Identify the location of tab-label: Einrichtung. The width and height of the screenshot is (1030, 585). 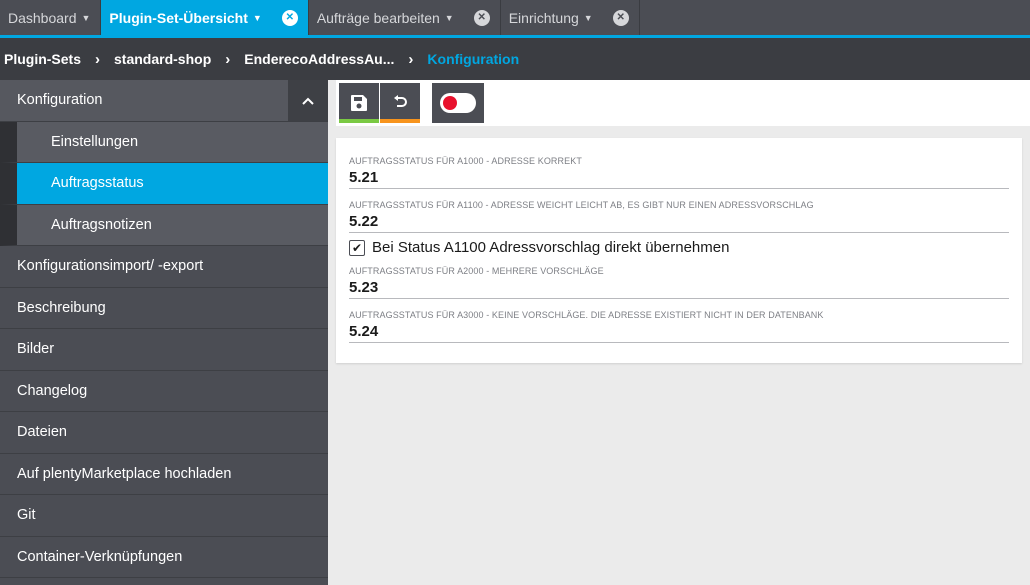
(543, 17).